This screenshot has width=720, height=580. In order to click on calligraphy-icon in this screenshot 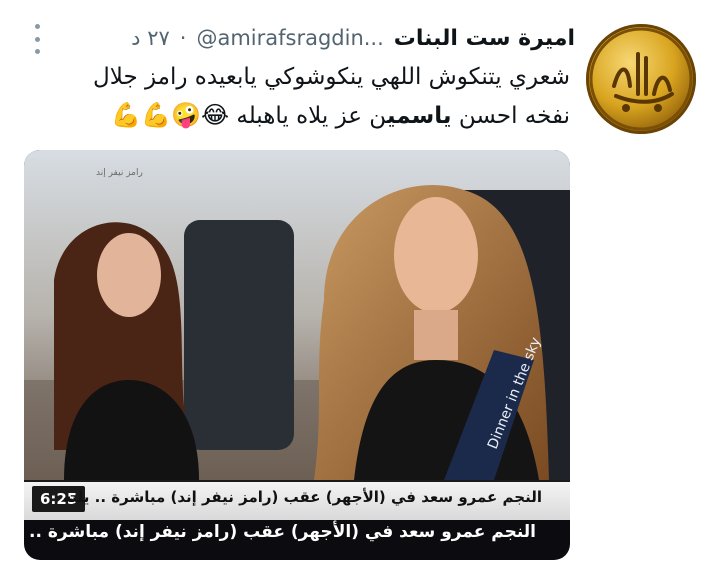, I will do `click(641, 79)`.